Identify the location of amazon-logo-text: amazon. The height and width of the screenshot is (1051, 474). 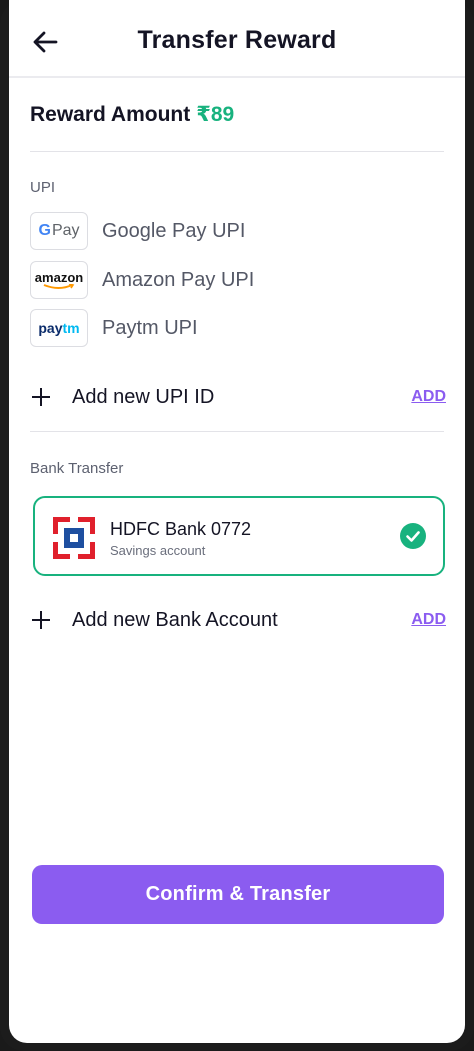
(59, 277).